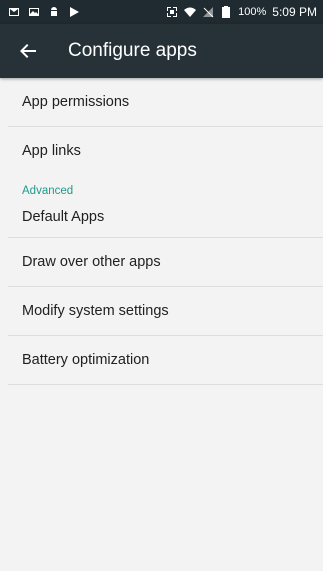  Describe the element at coordinates (161, 151) in the screenshot. I see `app-links-item: App links` at that location.